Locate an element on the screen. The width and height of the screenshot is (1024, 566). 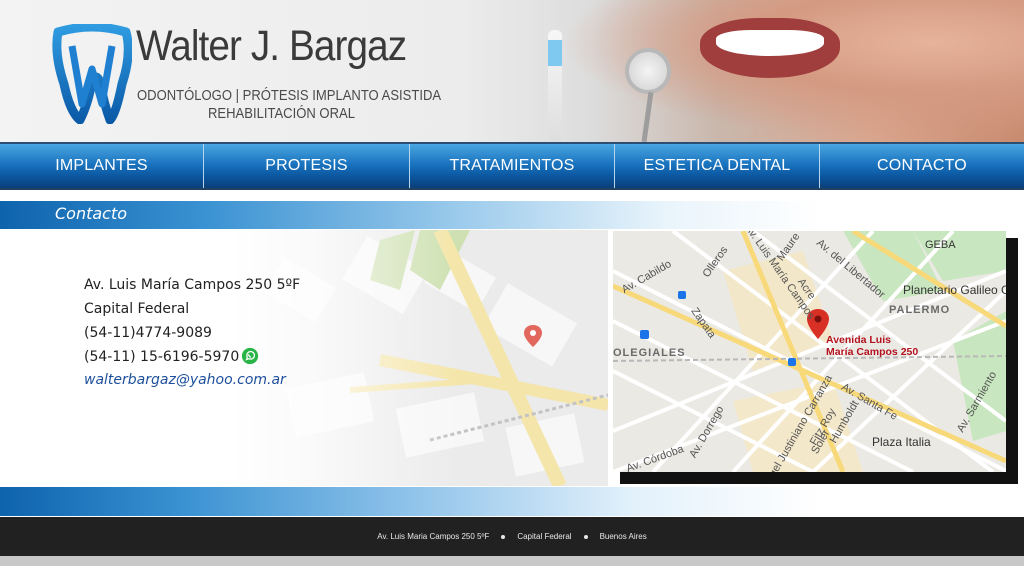
tooth-logo-icon is located at coordinates (92, 74).